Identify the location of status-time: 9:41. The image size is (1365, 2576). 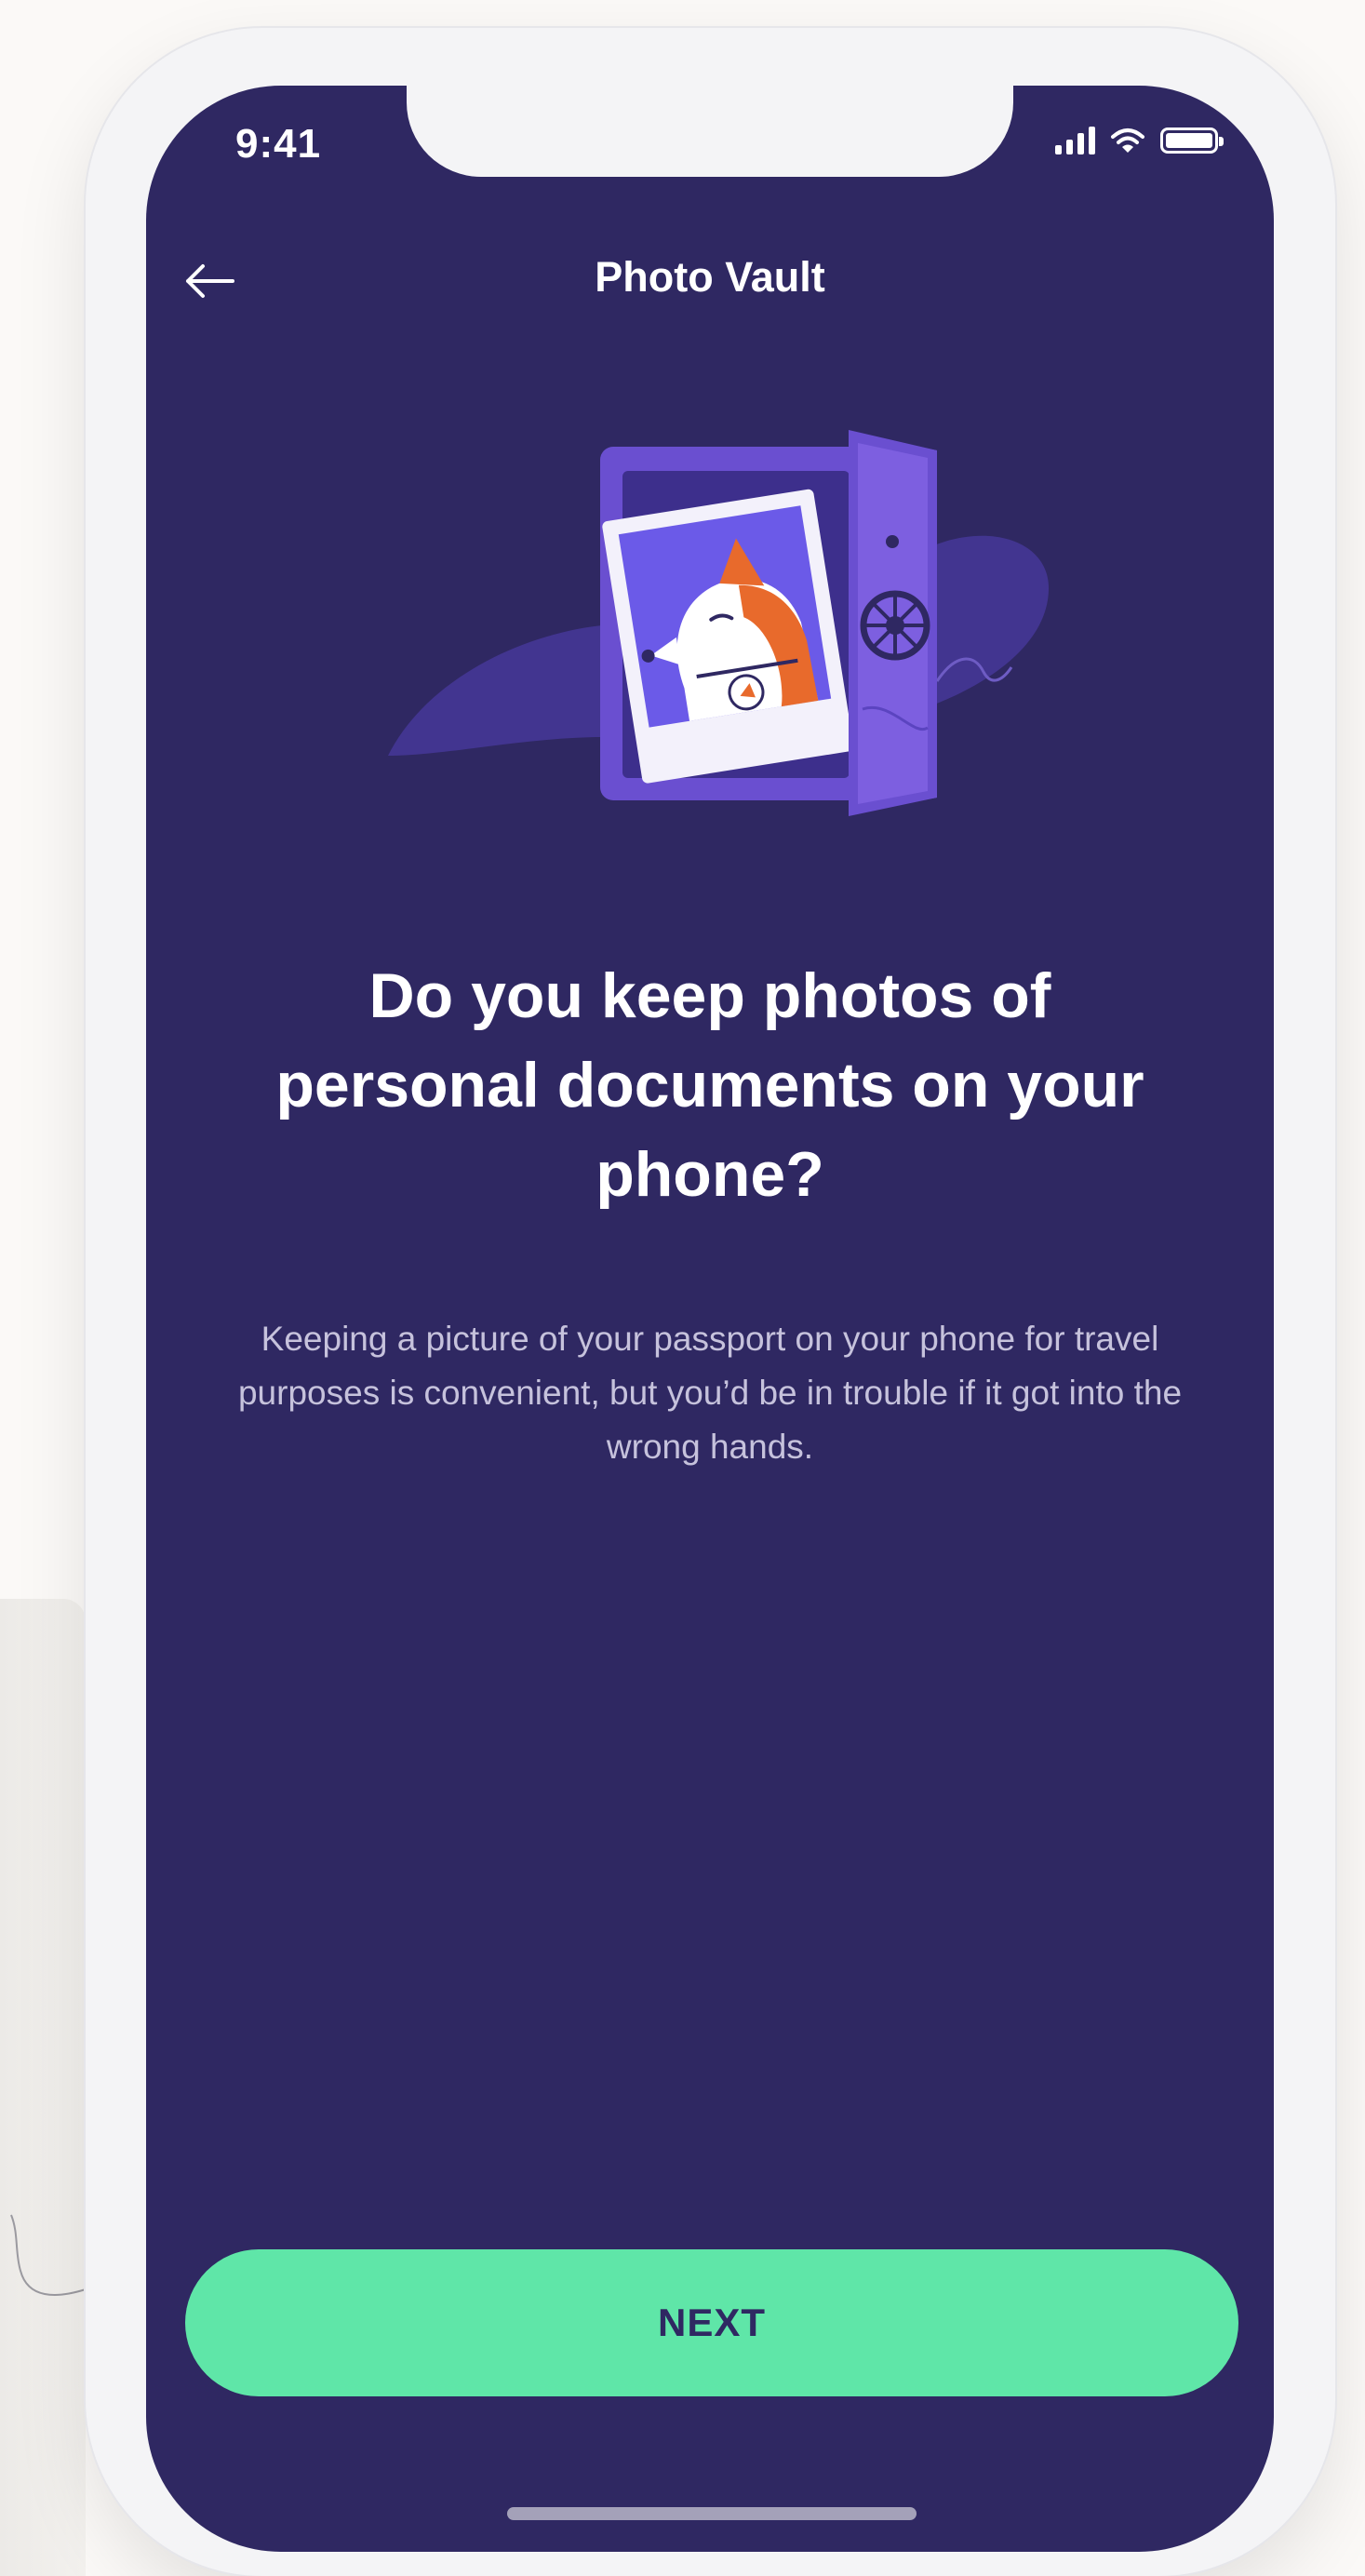
(278, 144).